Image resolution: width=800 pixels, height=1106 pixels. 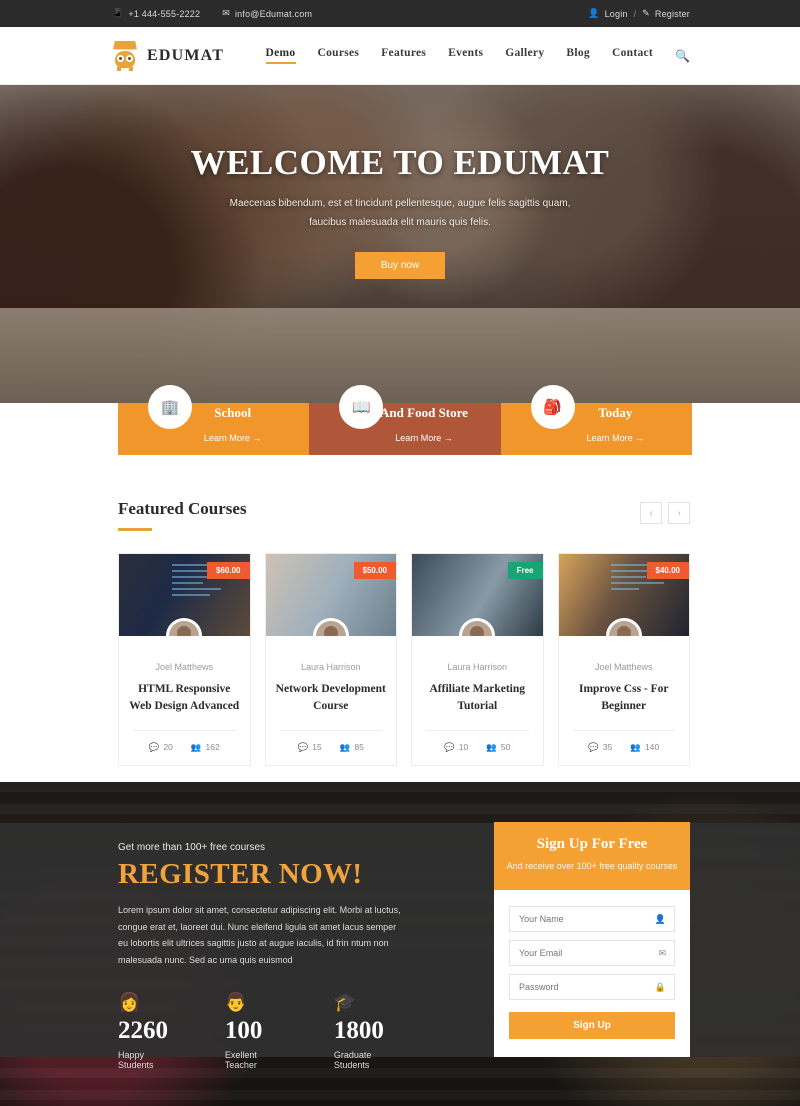 I want to click on info-card-school: 🏢 School Learn More →, so click(x=214, y=420).